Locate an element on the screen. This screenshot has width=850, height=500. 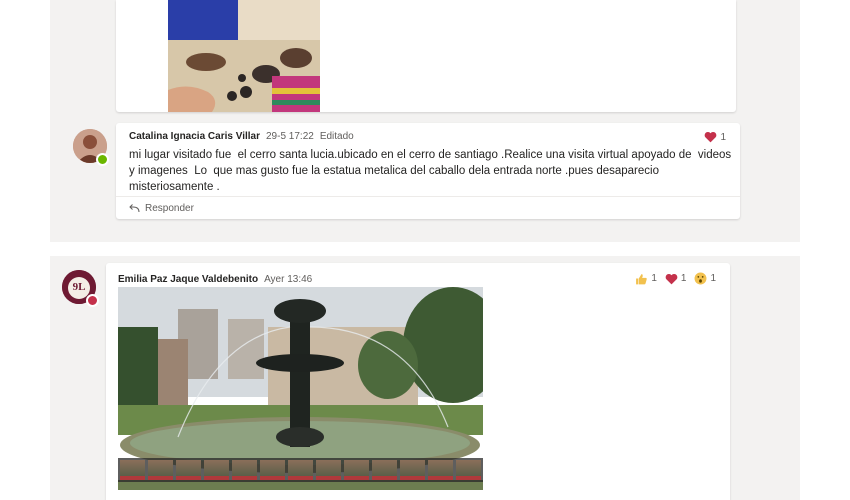
reply-arrow-icon is located at coordinates (134, 208).